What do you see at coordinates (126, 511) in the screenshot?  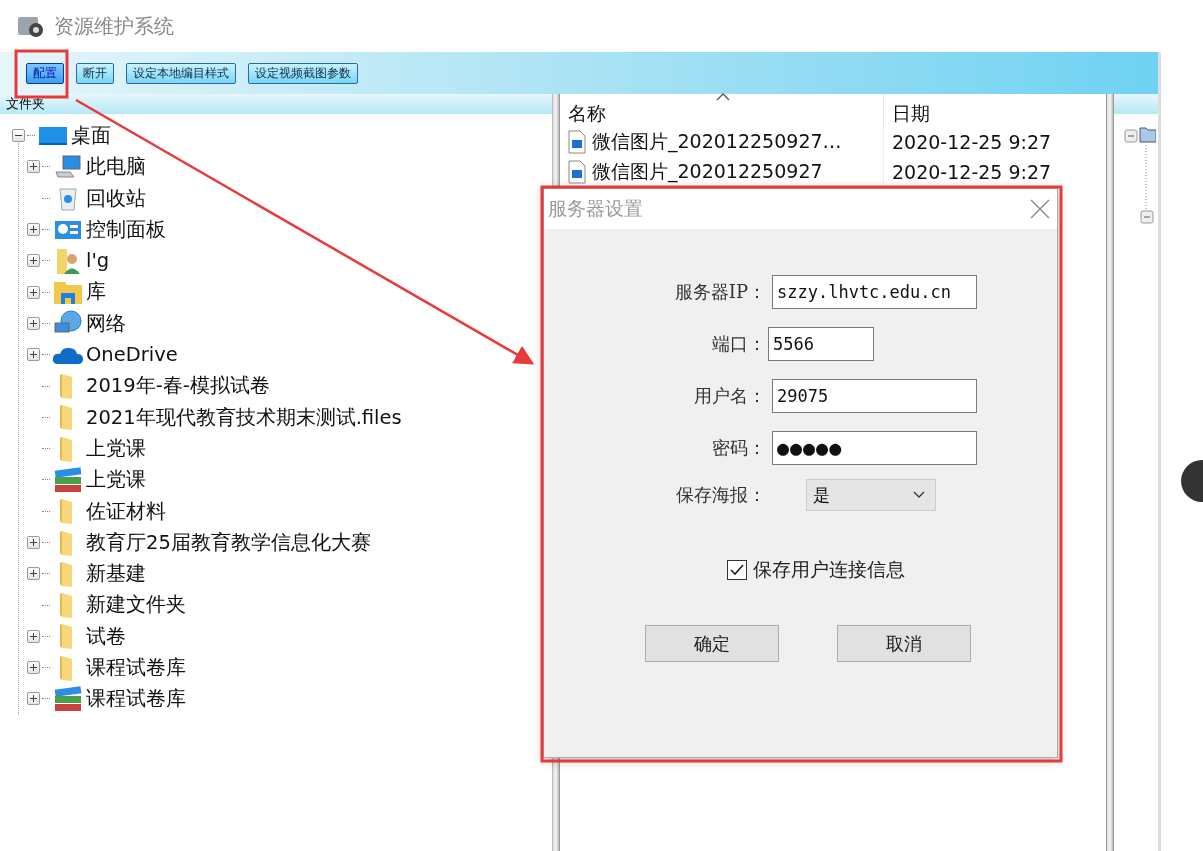 I see `tree-item: 佐证材料` at bounding box center [126, 511].